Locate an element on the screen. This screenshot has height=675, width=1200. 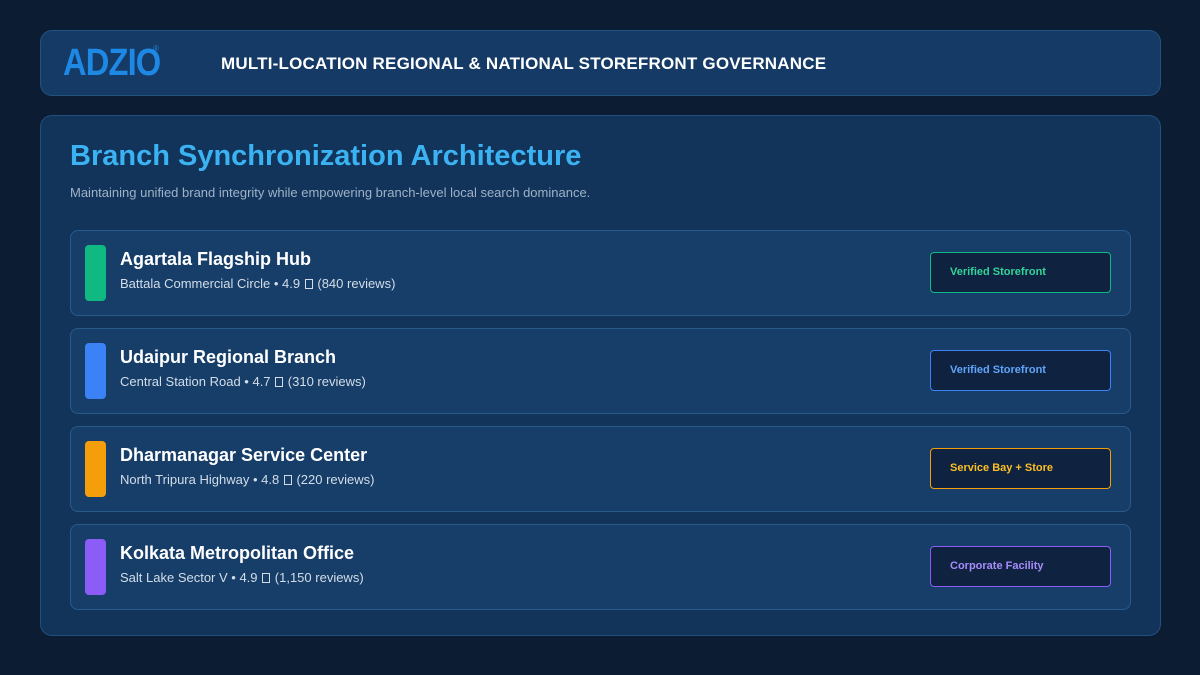
branch-reviews: (310 reviews) is located at coordinates (326, 381).